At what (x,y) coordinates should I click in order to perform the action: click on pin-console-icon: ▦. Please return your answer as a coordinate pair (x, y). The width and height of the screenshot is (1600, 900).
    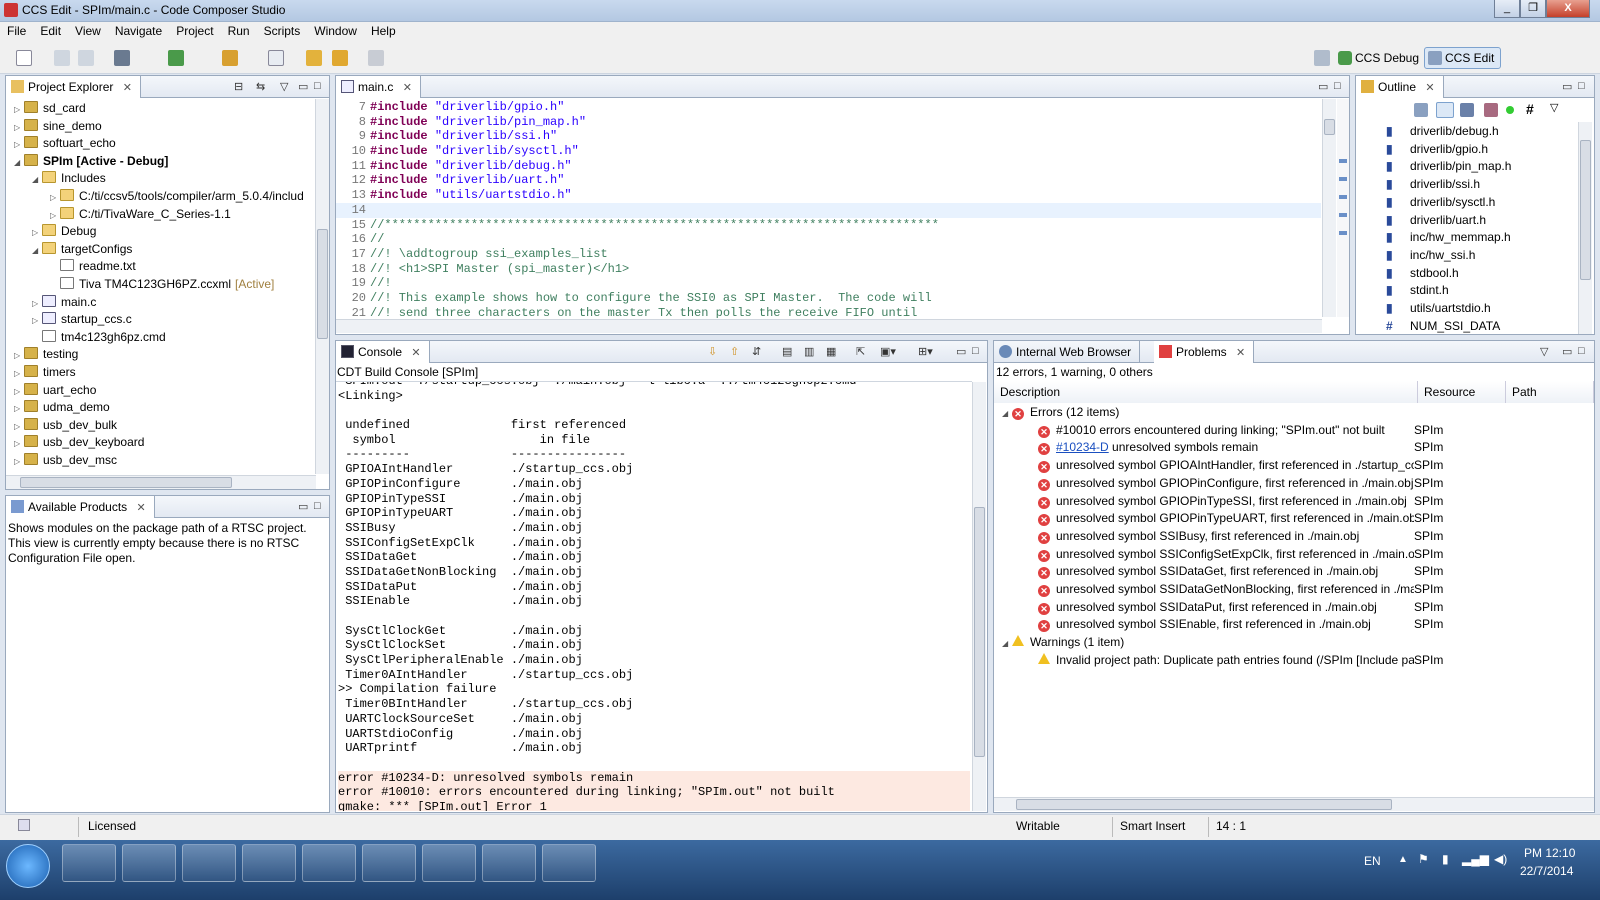
    Looking at the image, I should click on (831, 351).